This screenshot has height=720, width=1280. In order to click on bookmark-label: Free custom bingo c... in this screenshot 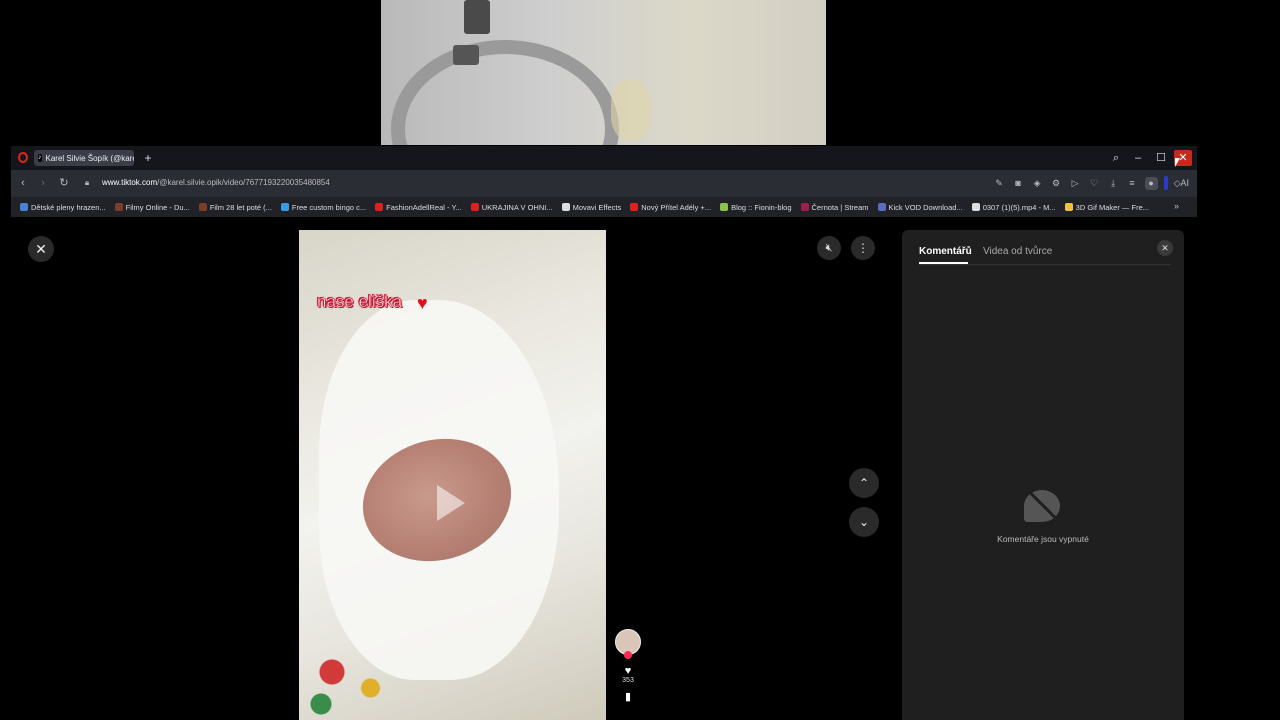, I will do `click(329, 207)`.